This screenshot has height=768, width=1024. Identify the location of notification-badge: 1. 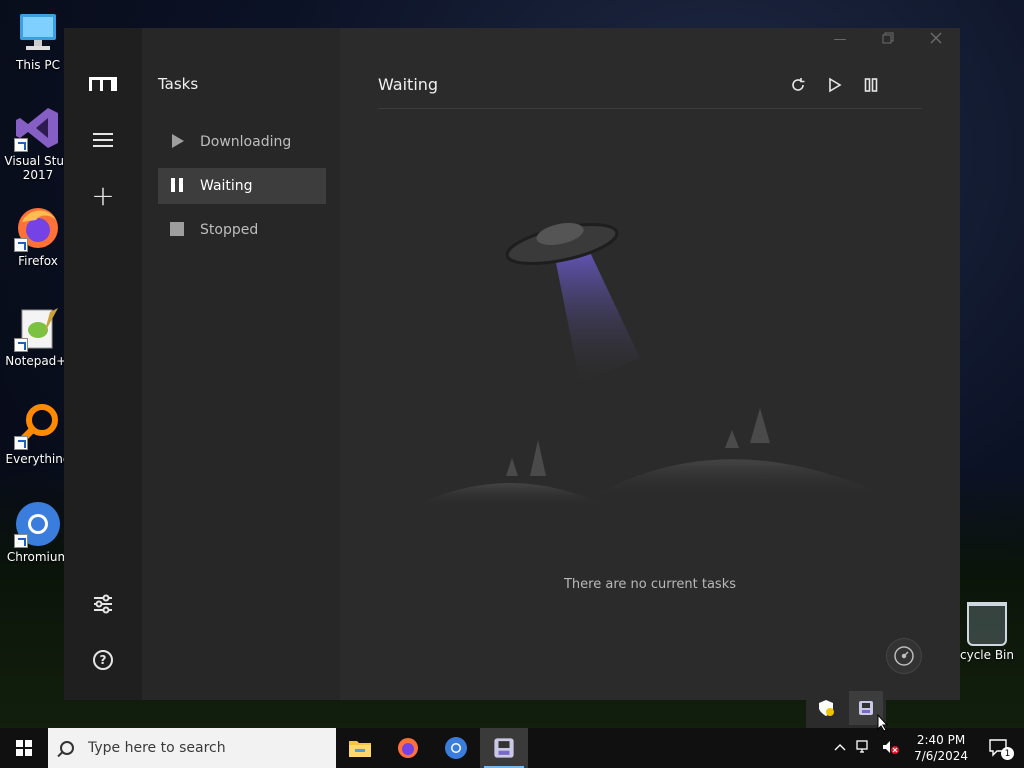
(1007, 753).